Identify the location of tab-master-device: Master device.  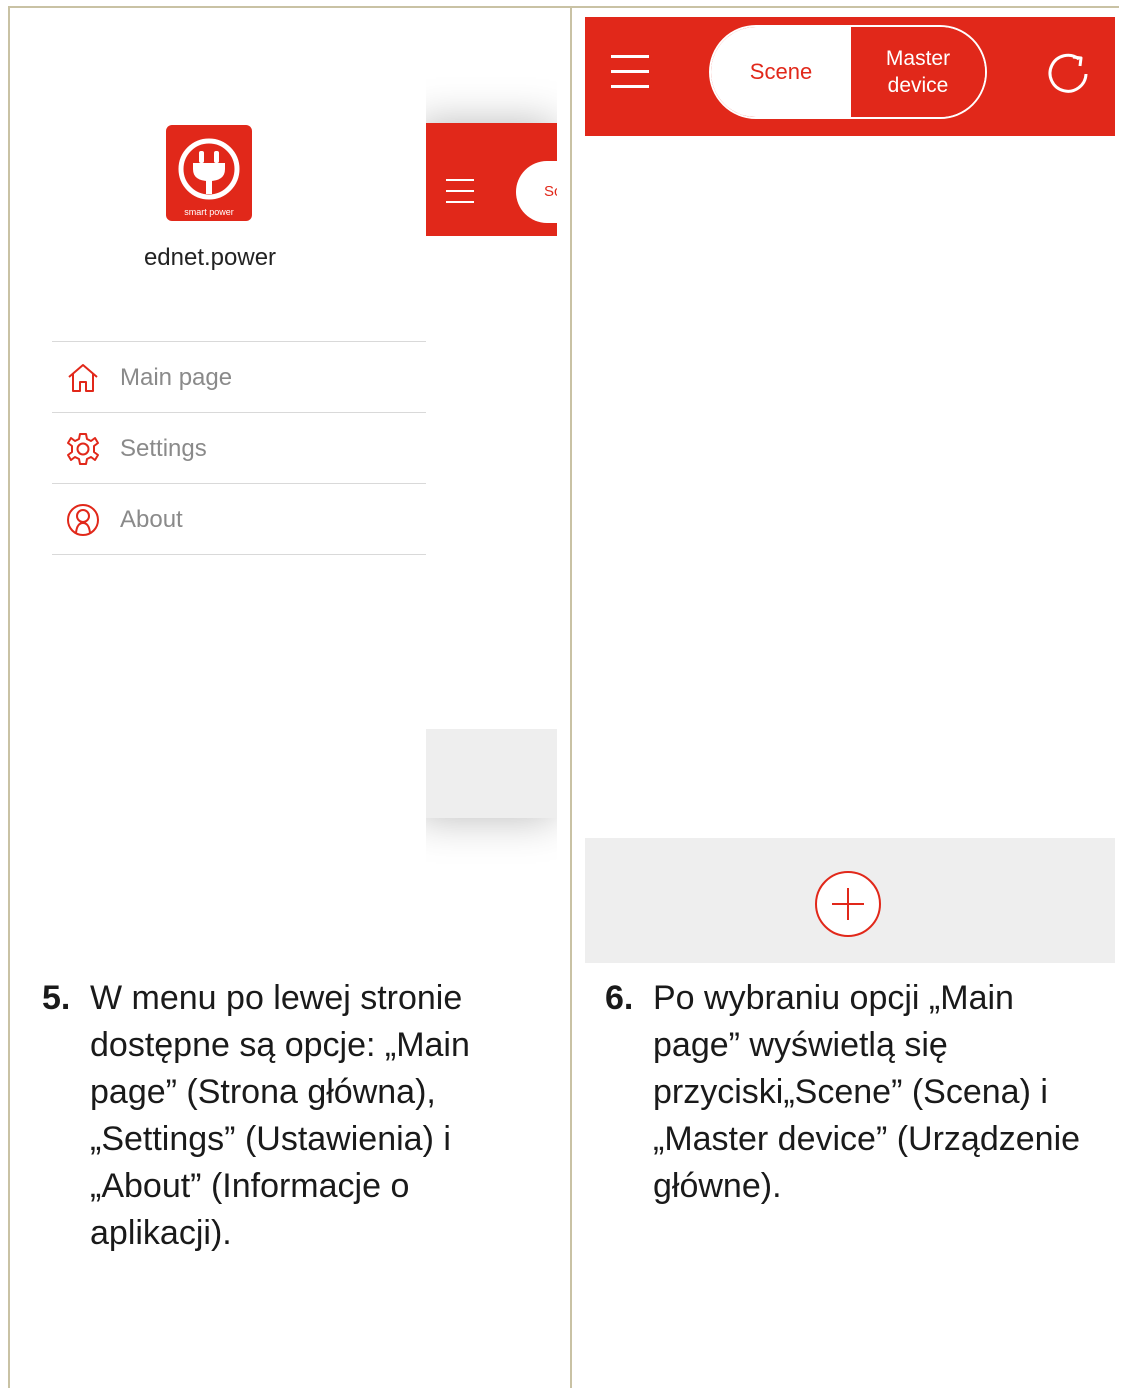
(918, 72).